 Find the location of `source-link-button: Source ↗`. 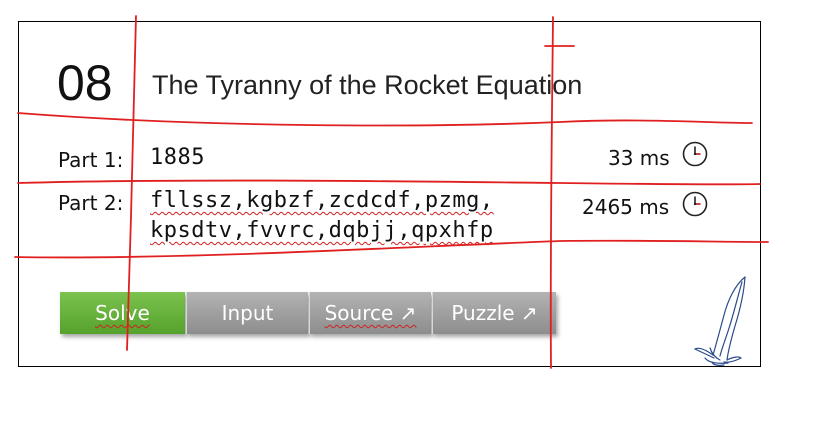

source-link-button: Source ↗ is located at coordinates (370, 313).